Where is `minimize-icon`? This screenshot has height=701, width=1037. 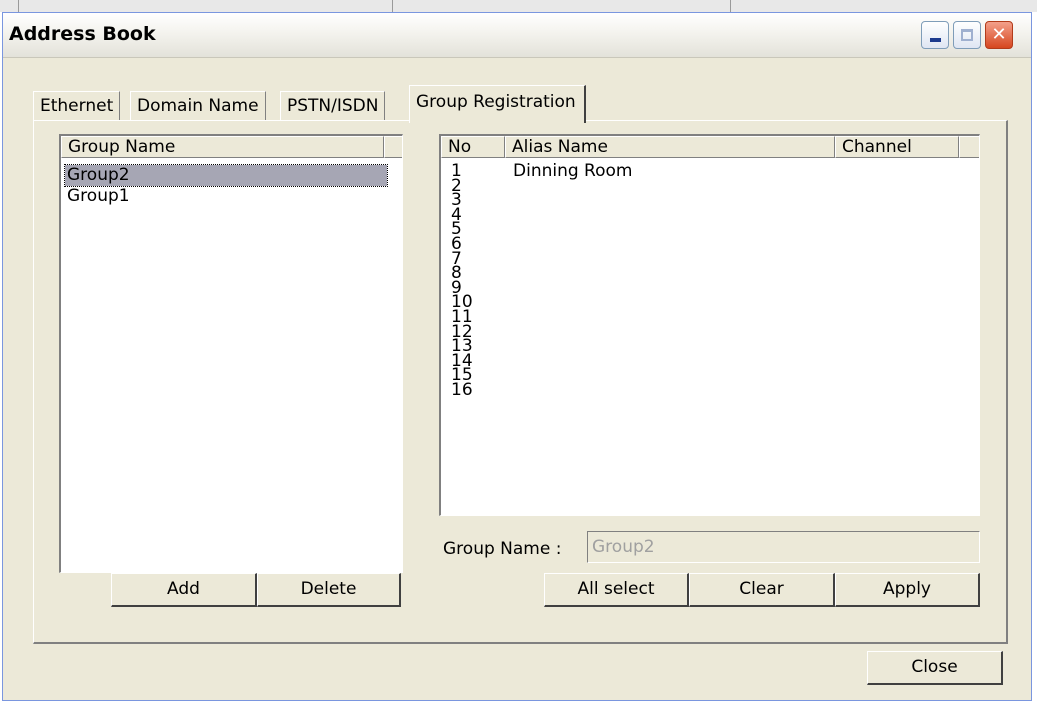
minimize-icon is located at coordinates (935, 40).